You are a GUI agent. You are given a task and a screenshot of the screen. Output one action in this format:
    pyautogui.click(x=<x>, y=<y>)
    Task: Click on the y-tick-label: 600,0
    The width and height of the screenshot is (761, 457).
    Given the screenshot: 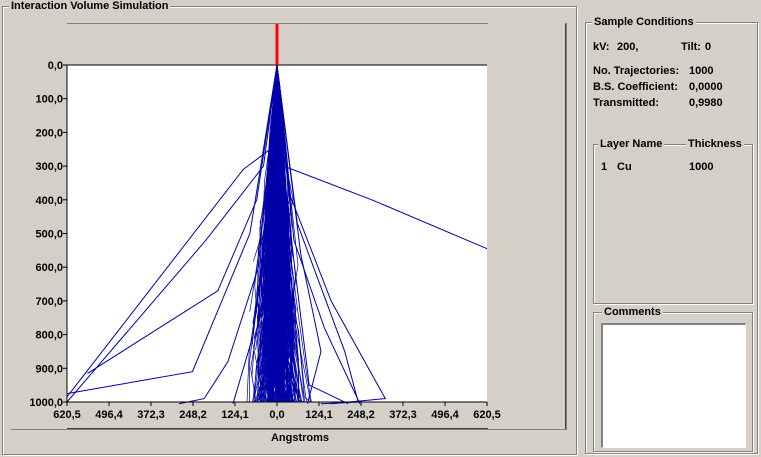 What is the action you would take?
    pyautogui.click(x=49, y=268)
    